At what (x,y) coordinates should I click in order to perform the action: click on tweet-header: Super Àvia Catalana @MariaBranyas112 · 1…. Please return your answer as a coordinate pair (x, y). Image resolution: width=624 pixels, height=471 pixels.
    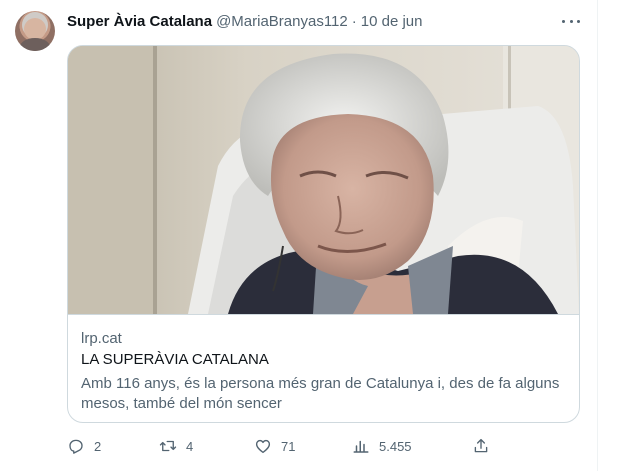
    Looking at the image, I should click on (244, 21).